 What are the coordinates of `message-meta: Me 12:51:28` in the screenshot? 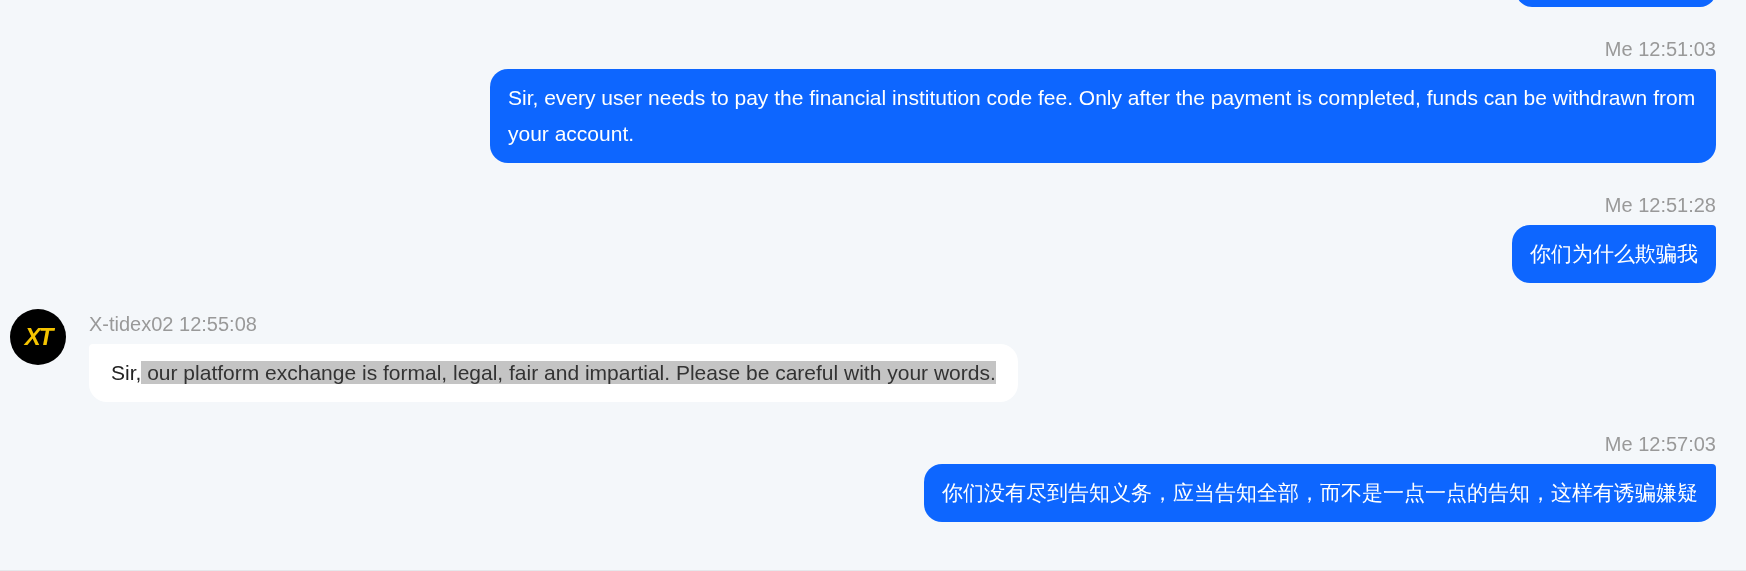 It's located at (1660, 205).